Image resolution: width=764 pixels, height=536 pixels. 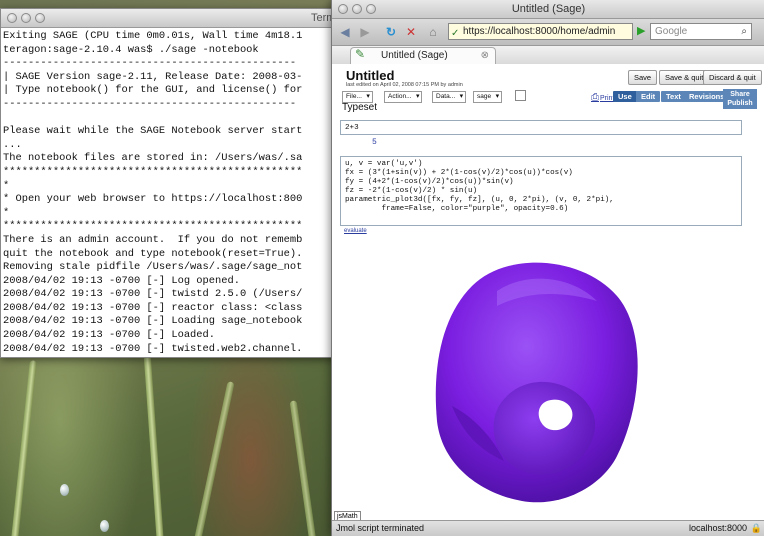 I want to click on tab-text: Text, so click(x=673, y=96).